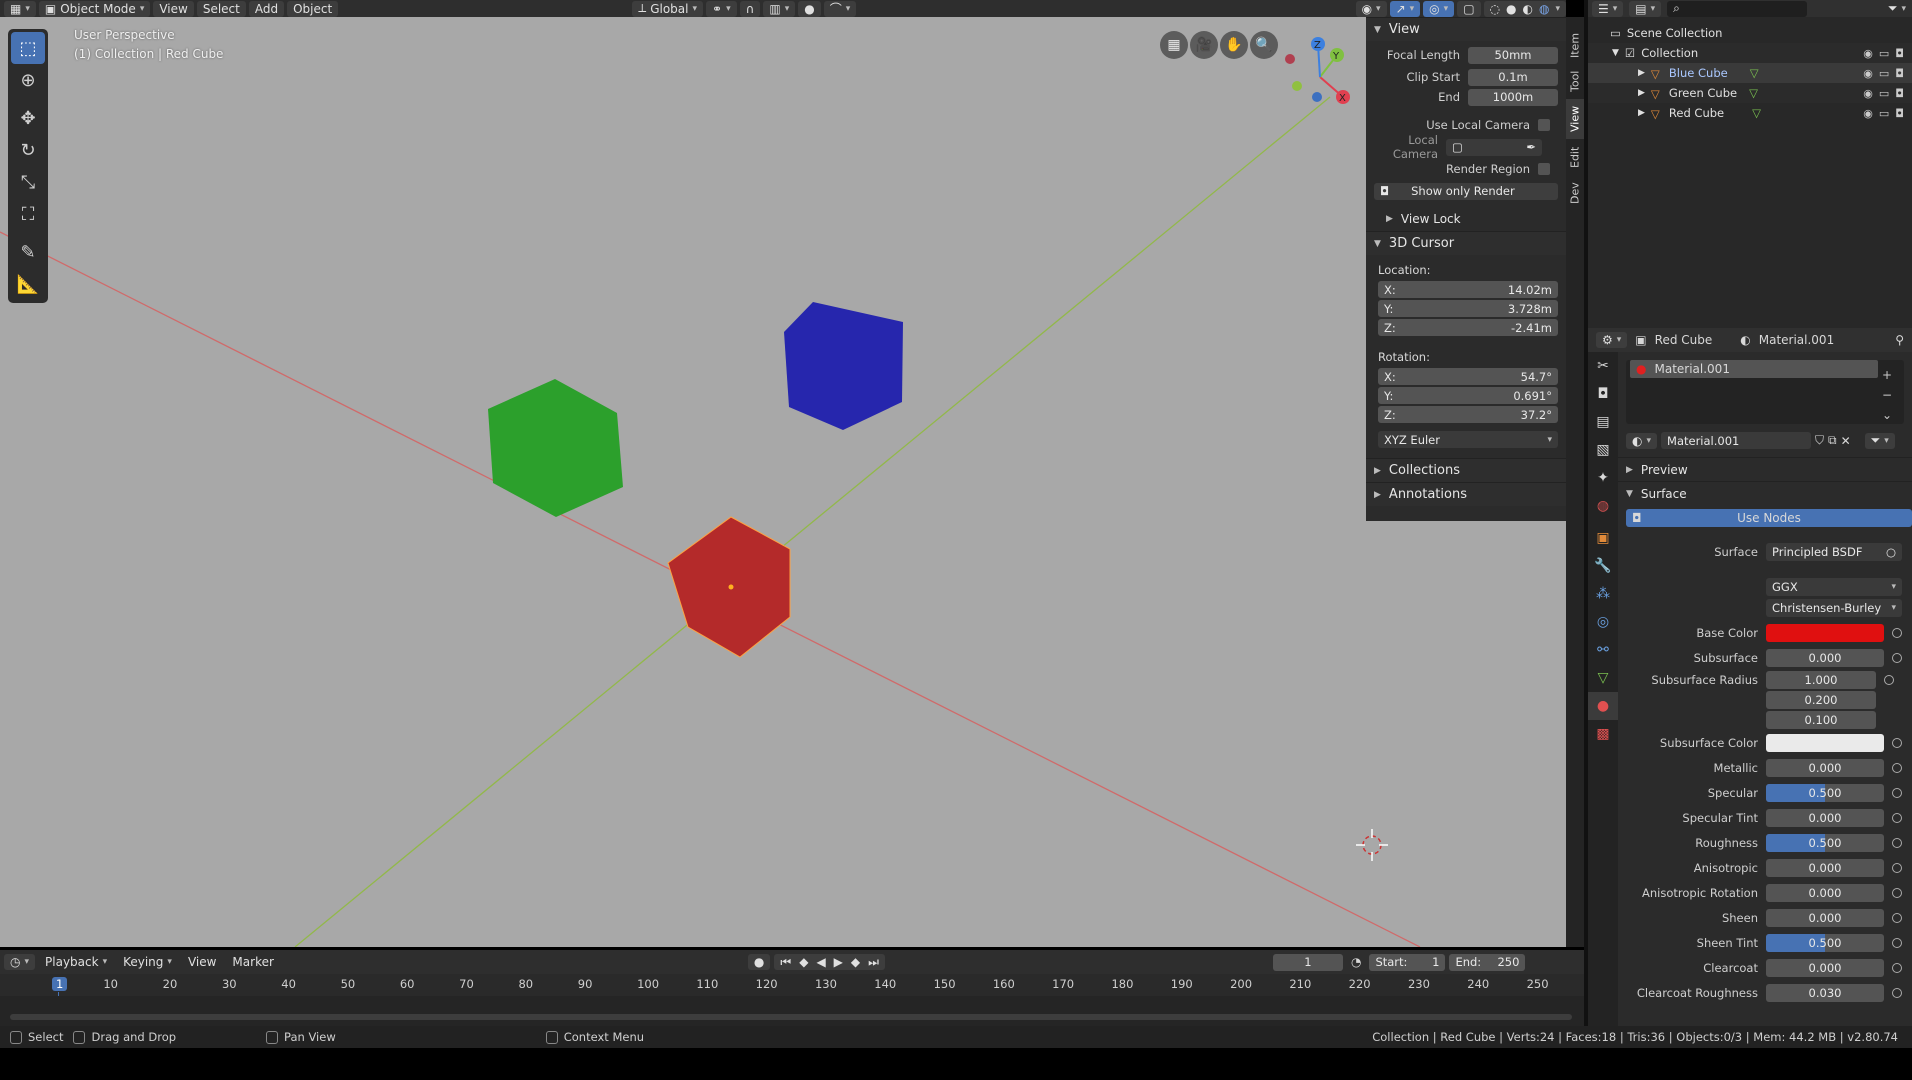  What do you see at coordinates (1899, 340) in the screenshot?
I see `pin-icon: ⚲` at bounding box center [1899, 340].